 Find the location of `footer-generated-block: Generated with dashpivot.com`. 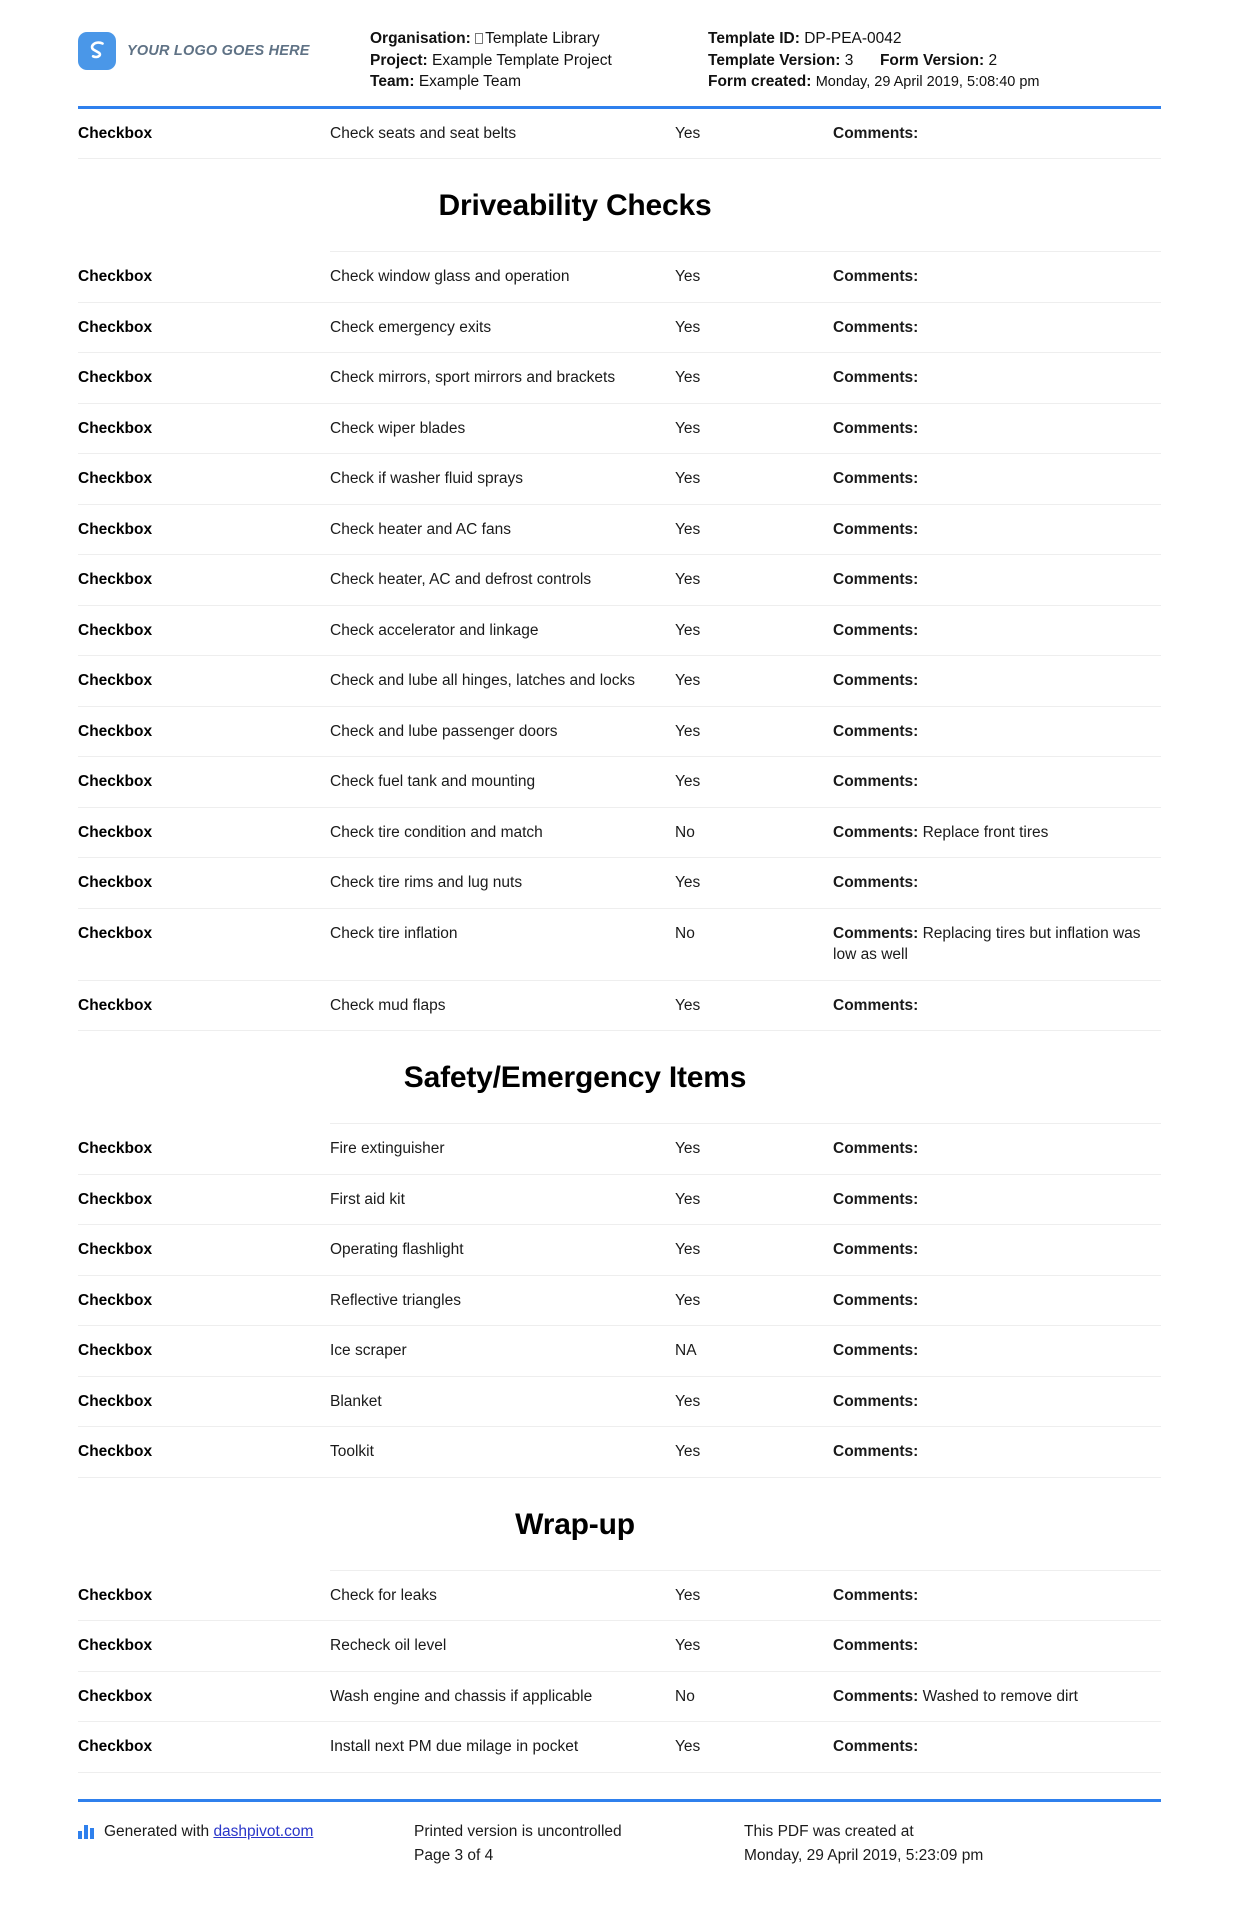

footer-generated-block: Generated with dashpivot.com is located at coordinates (246, 1844).